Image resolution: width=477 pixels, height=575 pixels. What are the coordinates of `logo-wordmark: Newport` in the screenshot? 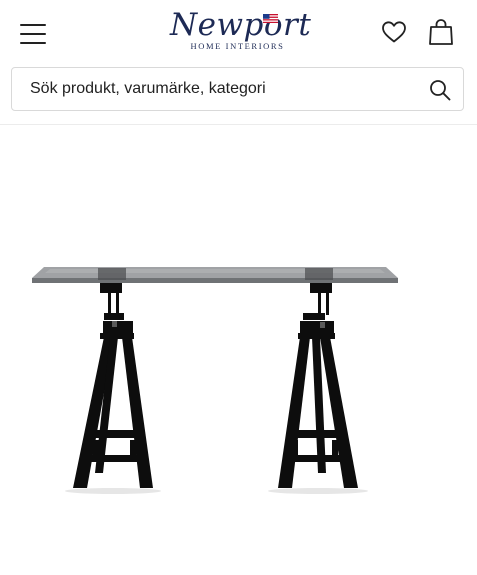 It's located at (241, 25).